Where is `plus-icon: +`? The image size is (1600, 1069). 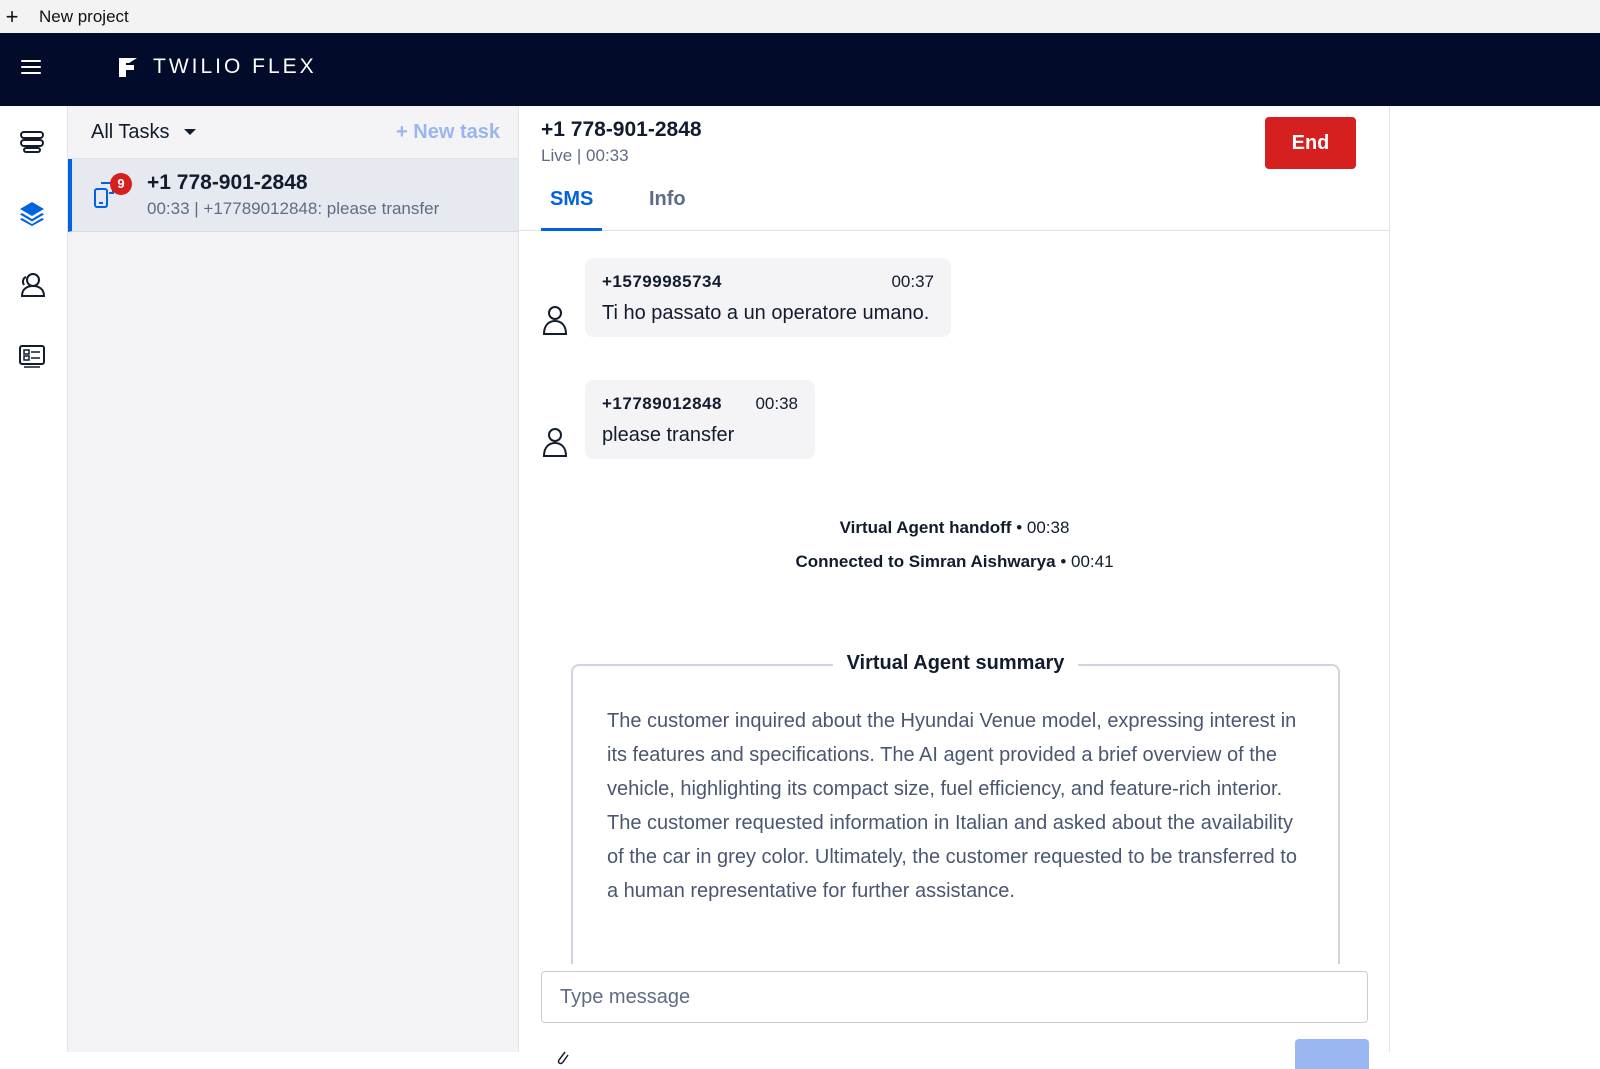
plus-icon: + is located at coordinates (12, 16).